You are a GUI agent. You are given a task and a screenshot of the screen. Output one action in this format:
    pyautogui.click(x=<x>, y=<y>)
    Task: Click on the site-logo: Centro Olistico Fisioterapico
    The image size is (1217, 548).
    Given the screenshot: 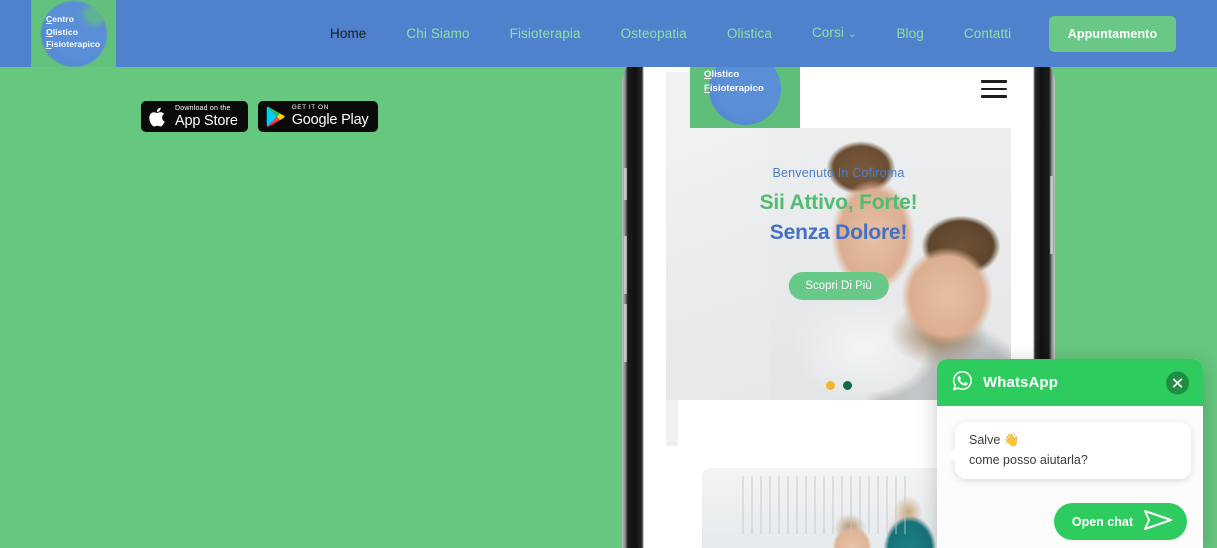 What is the action you would take?
    pyautogui.click(x=73, y=33)
    